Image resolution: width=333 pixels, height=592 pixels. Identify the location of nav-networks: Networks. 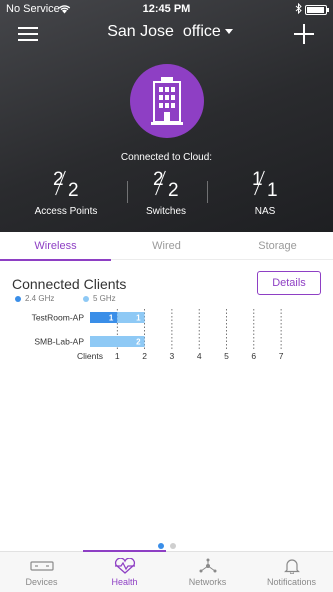
(207, 572).